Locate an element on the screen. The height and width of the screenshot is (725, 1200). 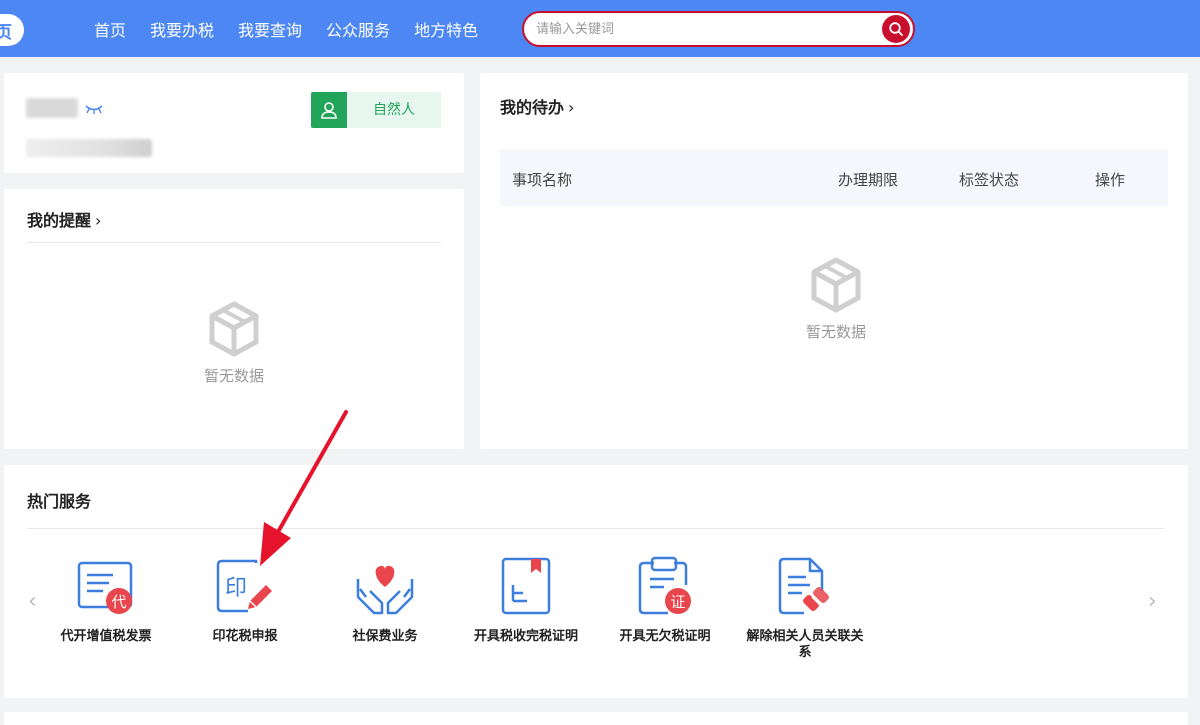
next-section-card is located at coordinates (596, 718).